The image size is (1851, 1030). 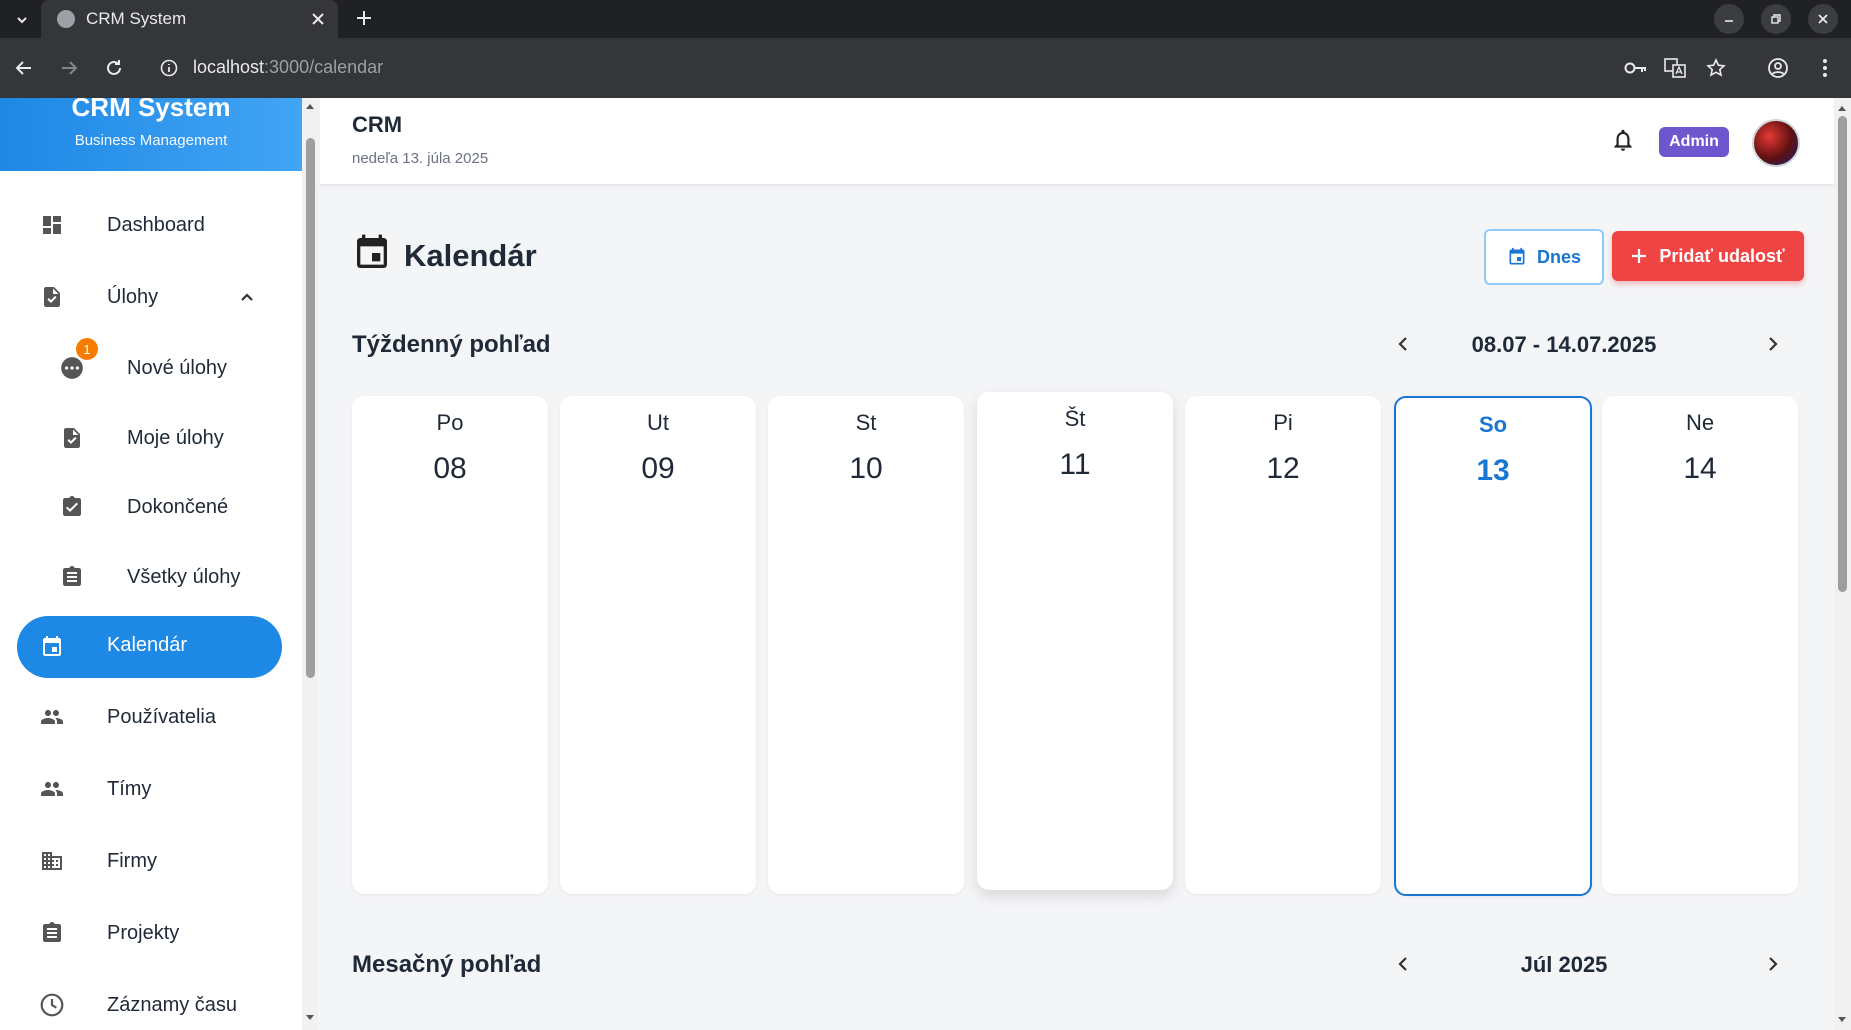 I want to click on page-title: Kalendár, so click(x=444, y=255).